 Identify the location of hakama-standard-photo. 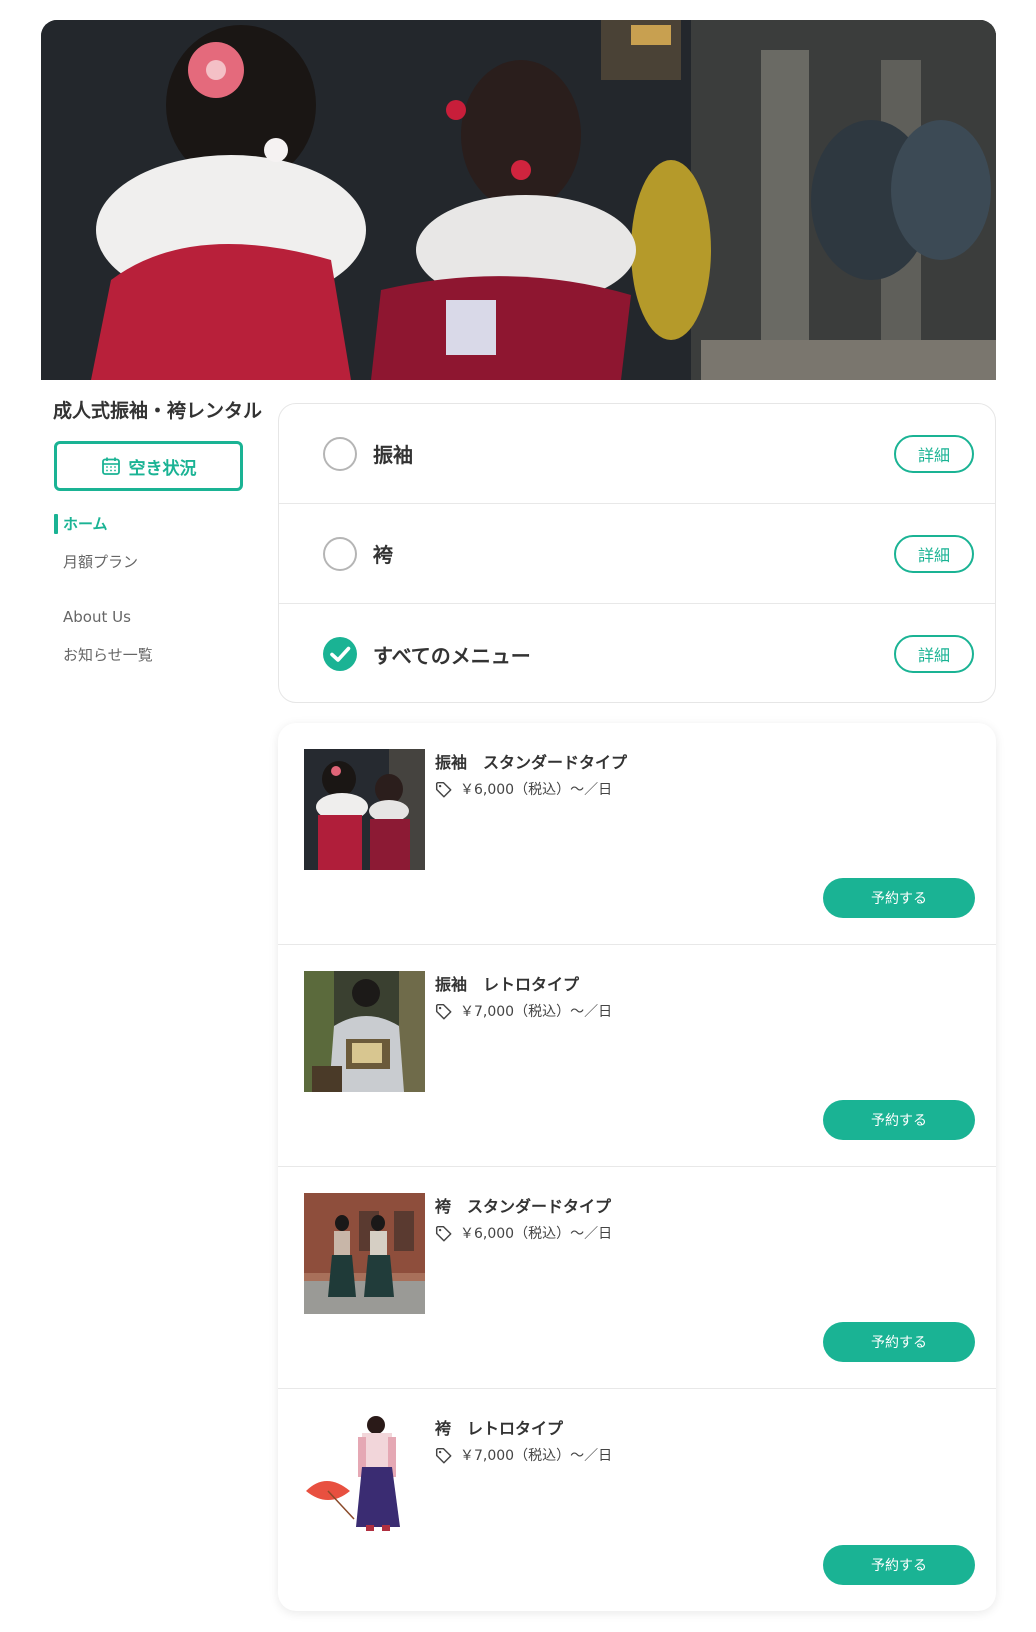
(364, 1253).